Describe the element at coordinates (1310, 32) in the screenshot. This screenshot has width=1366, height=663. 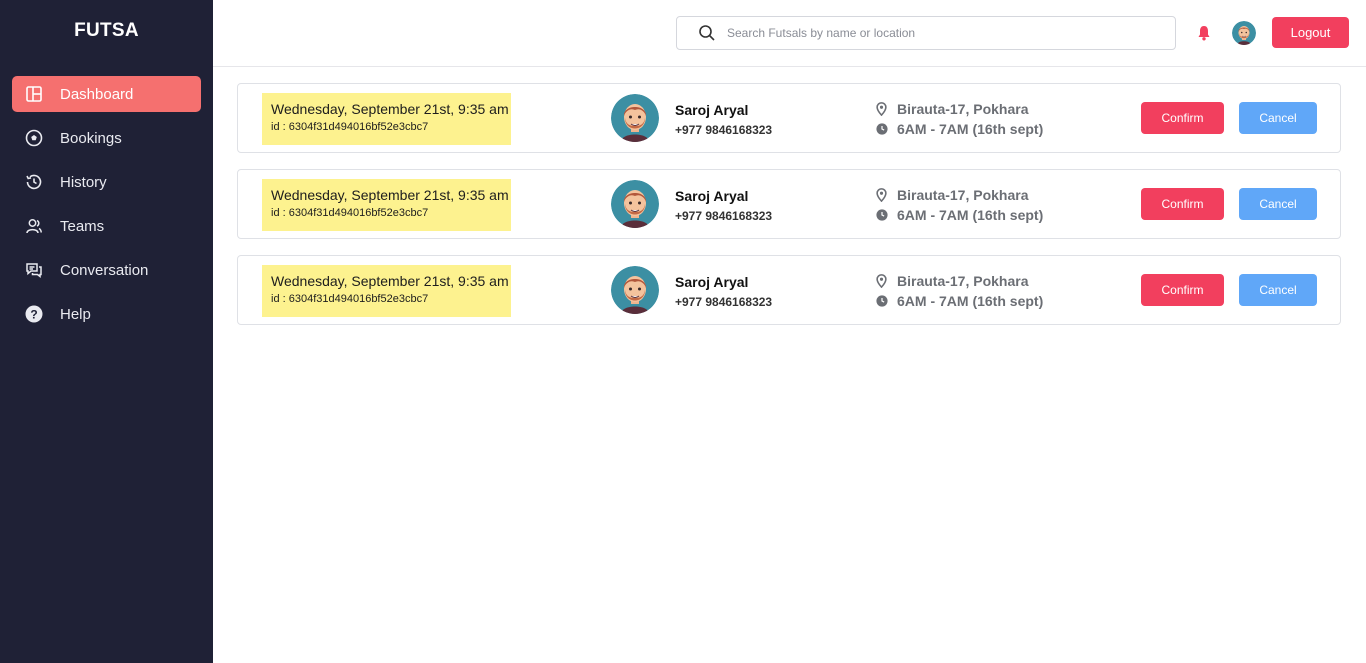
I see `logout-button: Logout` at that location.